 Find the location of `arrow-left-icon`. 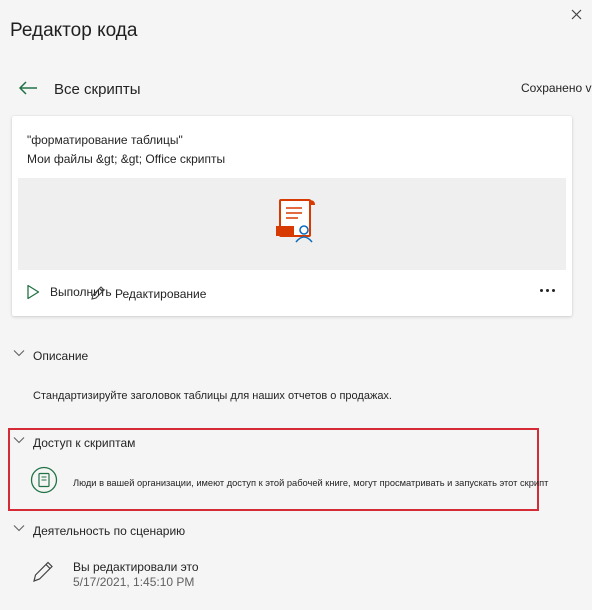

arrow-left-icon is located at coordinates (27, 88).